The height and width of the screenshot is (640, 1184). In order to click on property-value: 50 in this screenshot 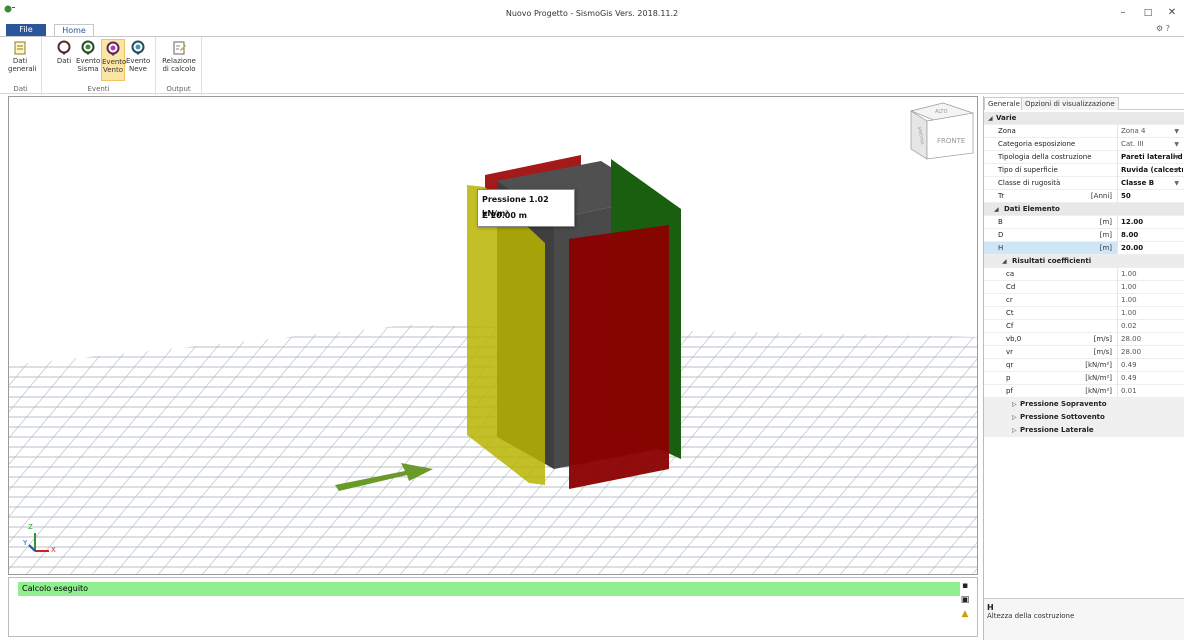, I will do `click(1150, 196)`.